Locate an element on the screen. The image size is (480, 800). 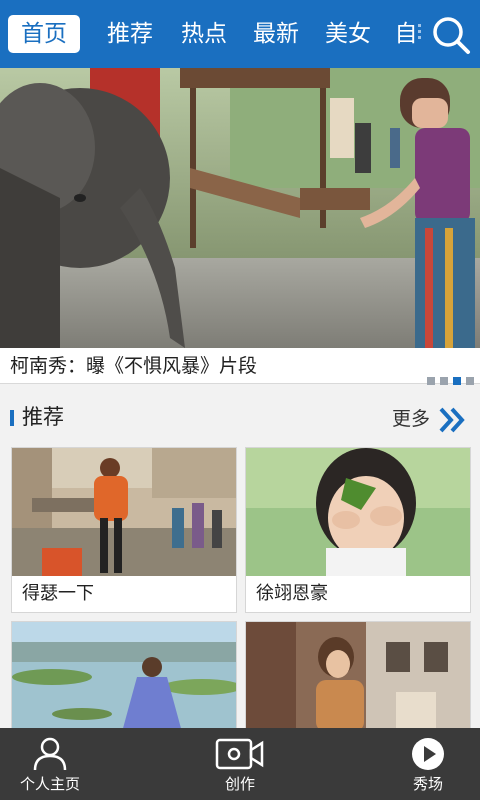
tab-latest: 最新 is located at coordinates (276, 34).